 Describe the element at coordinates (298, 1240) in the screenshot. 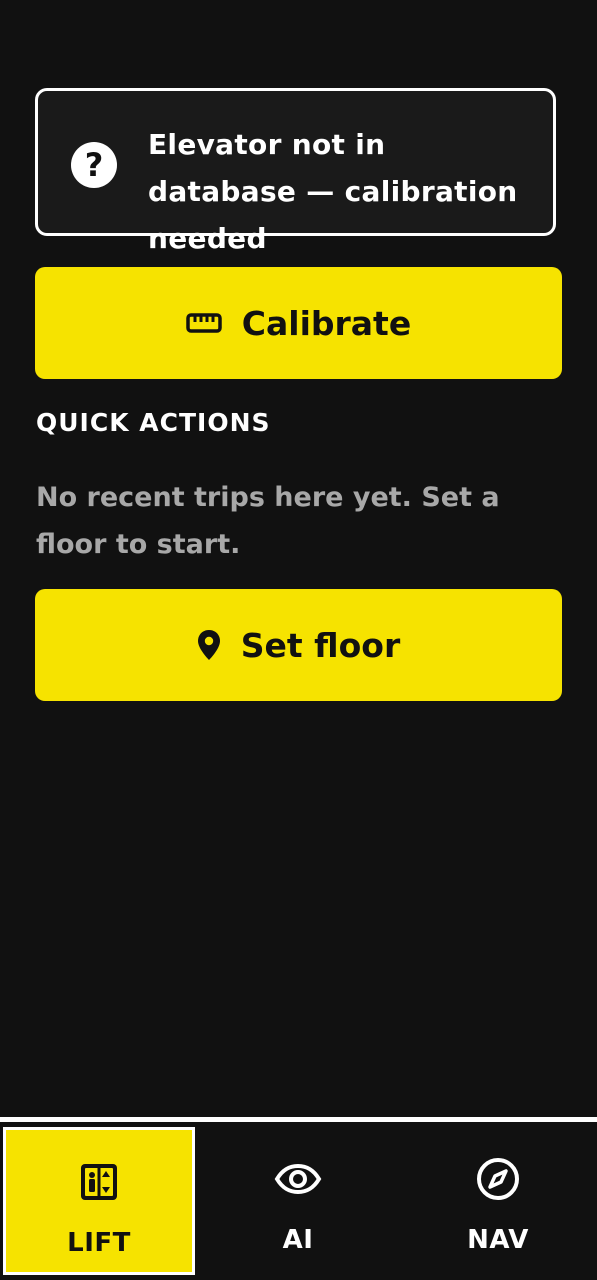

I see `tab-ai-label: AI` at that location.